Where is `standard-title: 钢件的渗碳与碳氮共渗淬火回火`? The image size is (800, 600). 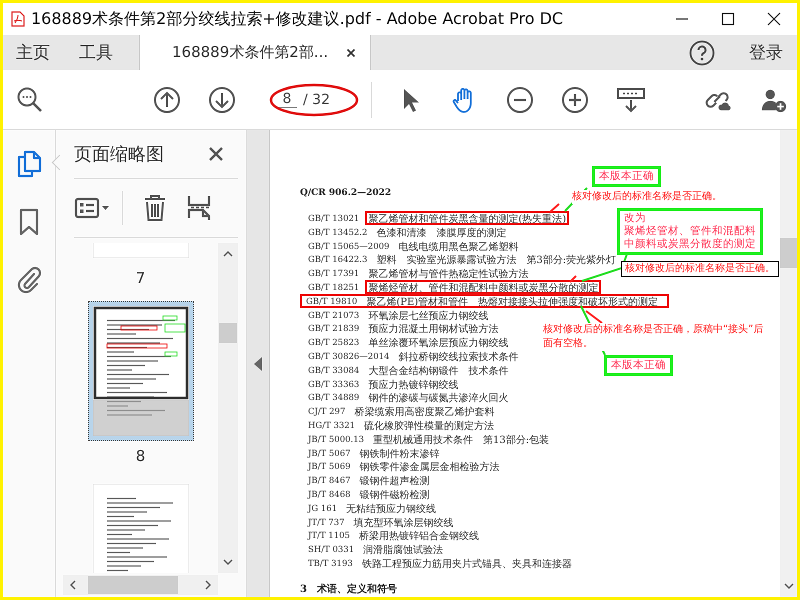 standard-title: 钢件的渗碳与碳氮共渗淬火回火 is located at coordinates (438, 398).